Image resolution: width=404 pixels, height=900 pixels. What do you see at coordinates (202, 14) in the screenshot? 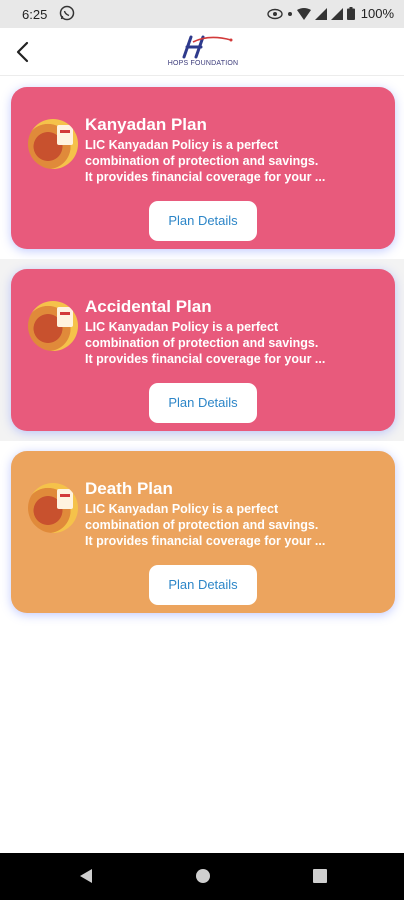
I see `status-bar: 6:25 100%` at bounding box center [202, 14].